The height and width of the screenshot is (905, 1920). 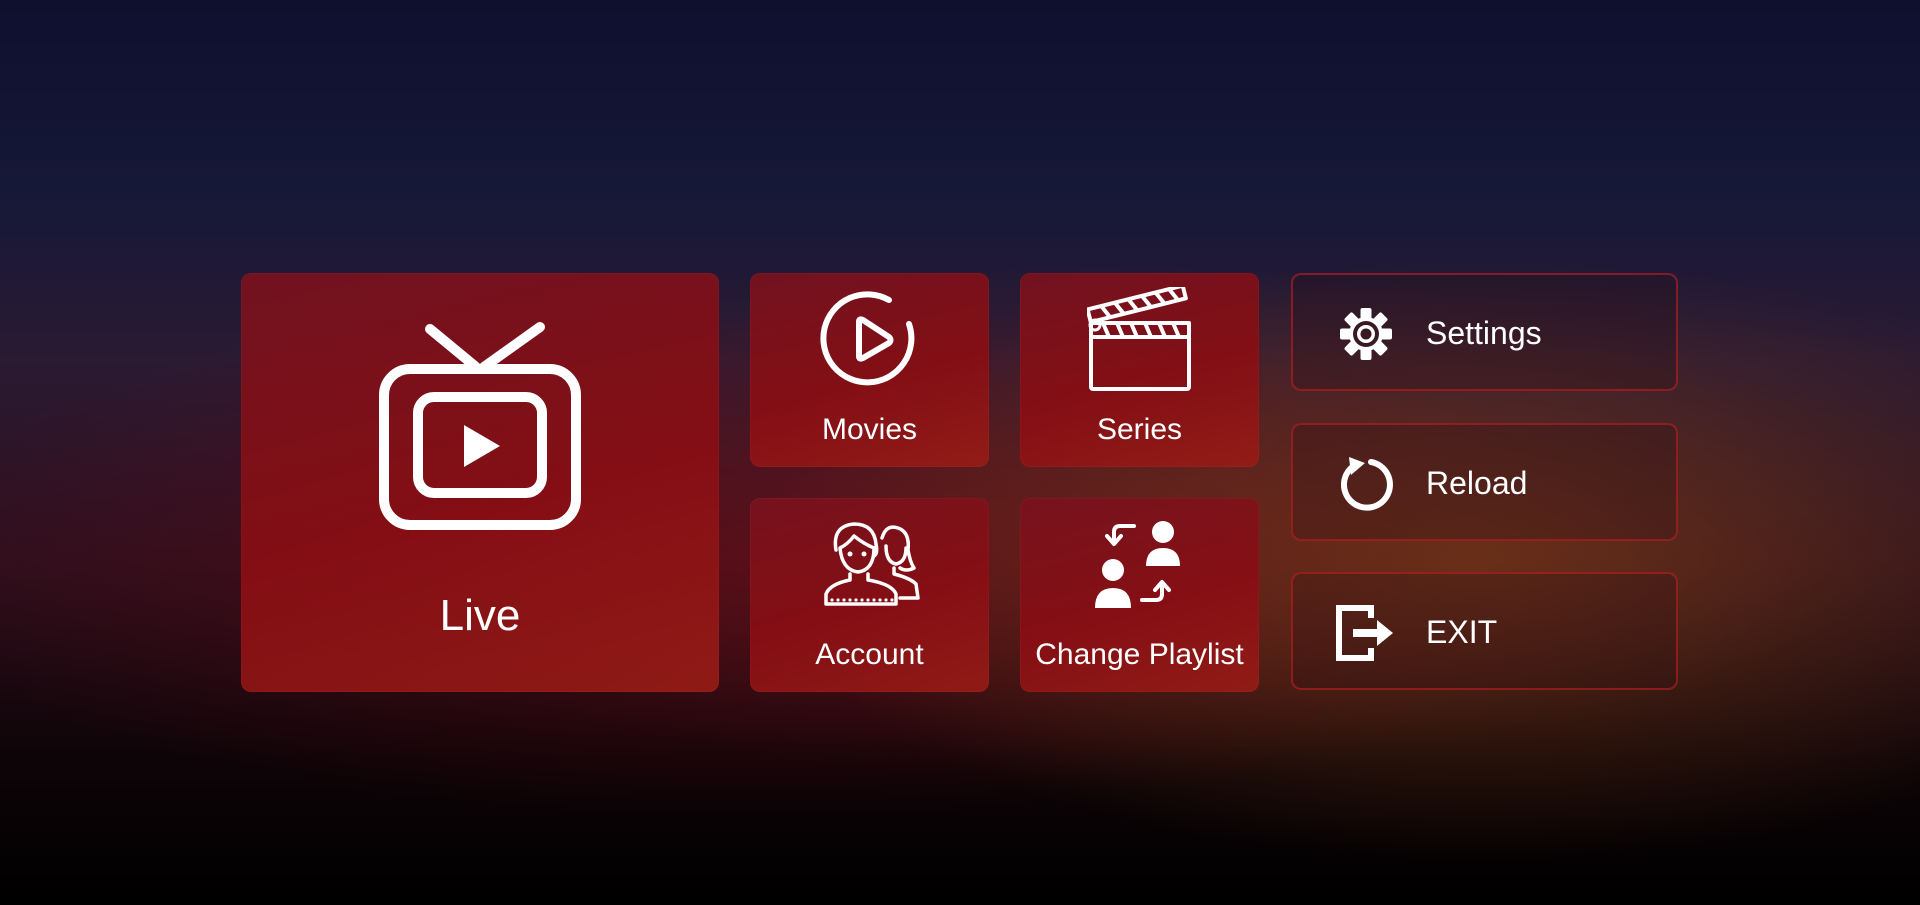 I want to click on live-tile: Live, so click(x=480, y=482).